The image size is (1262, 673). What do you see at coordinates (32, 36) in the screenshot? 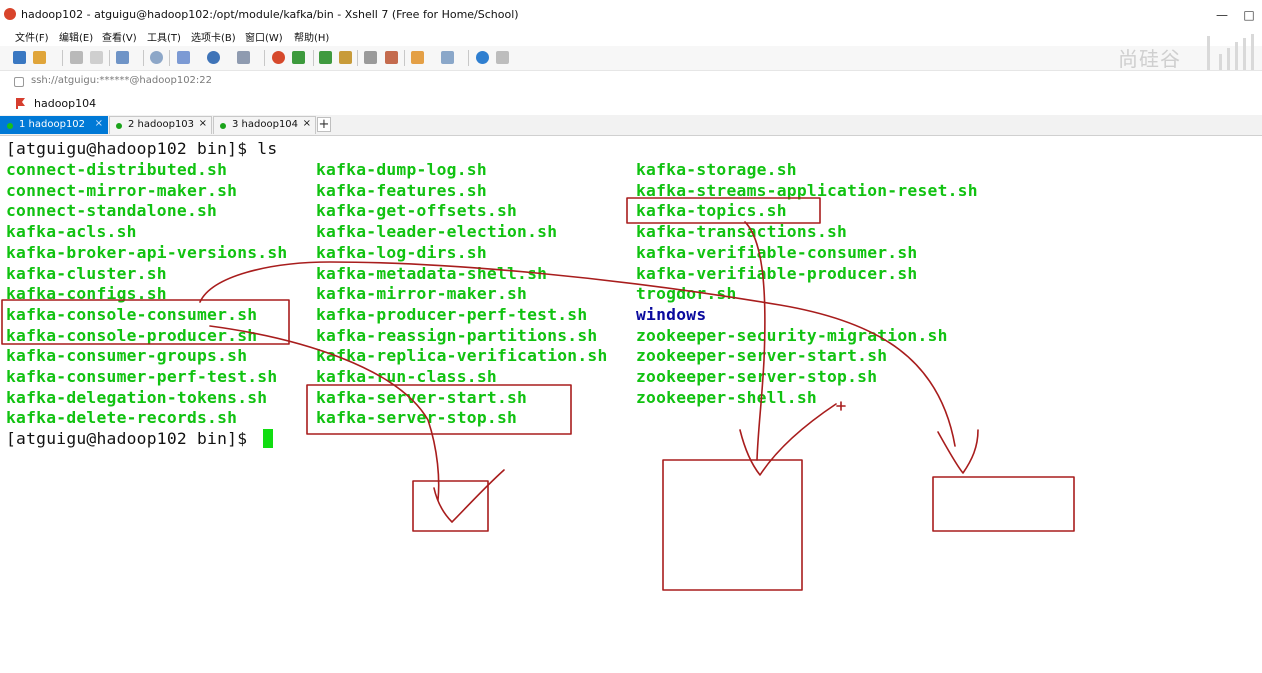
I see `menu-file: 文件(F)` at bounding box center [32, 36].